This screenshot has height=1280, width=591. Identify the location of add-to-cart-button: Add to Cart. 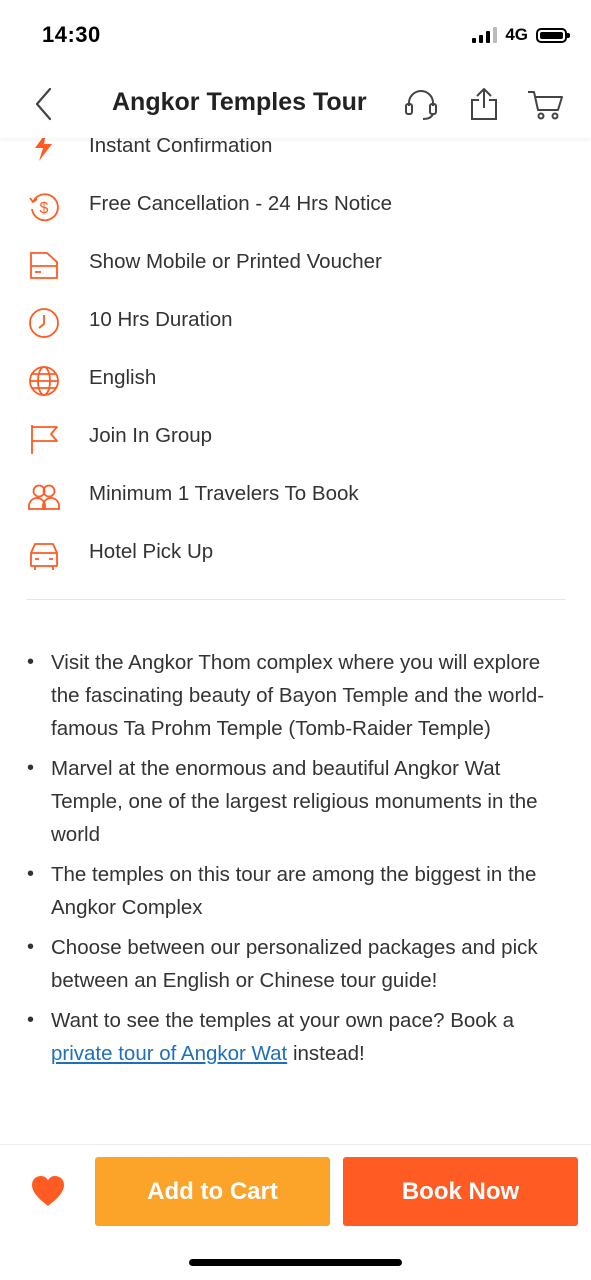
(212, 1191).